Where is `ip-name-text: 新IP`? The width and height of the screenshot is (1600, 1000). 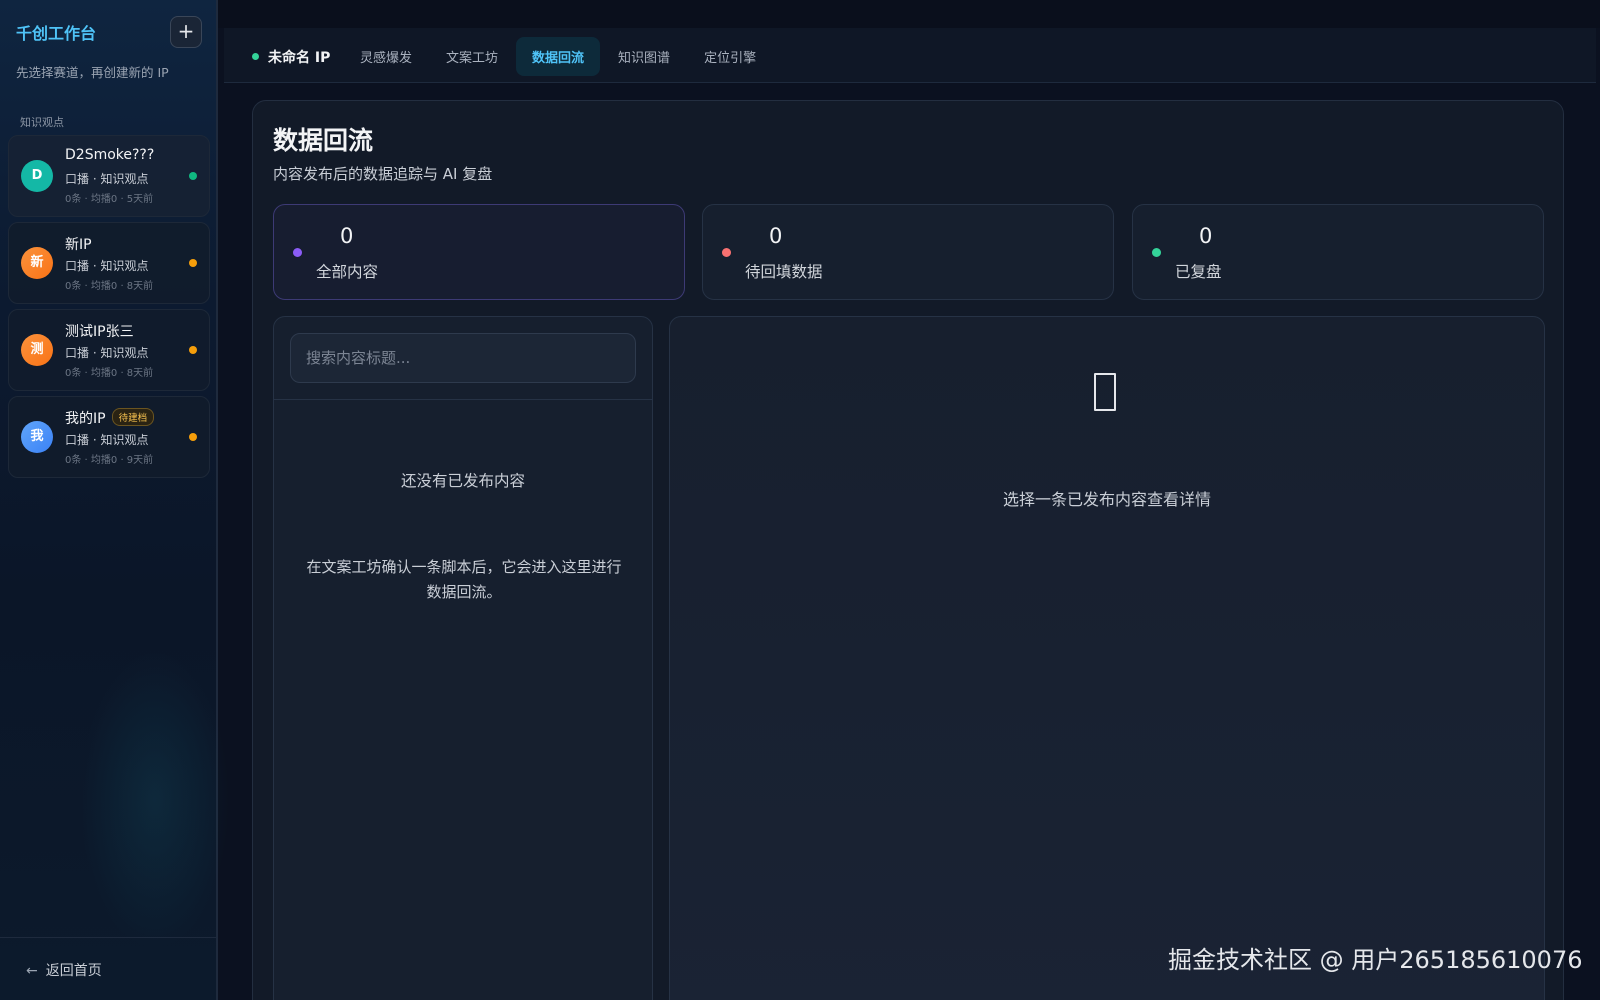 ip-name-text: 新IP is located at coordinates (78, 245).